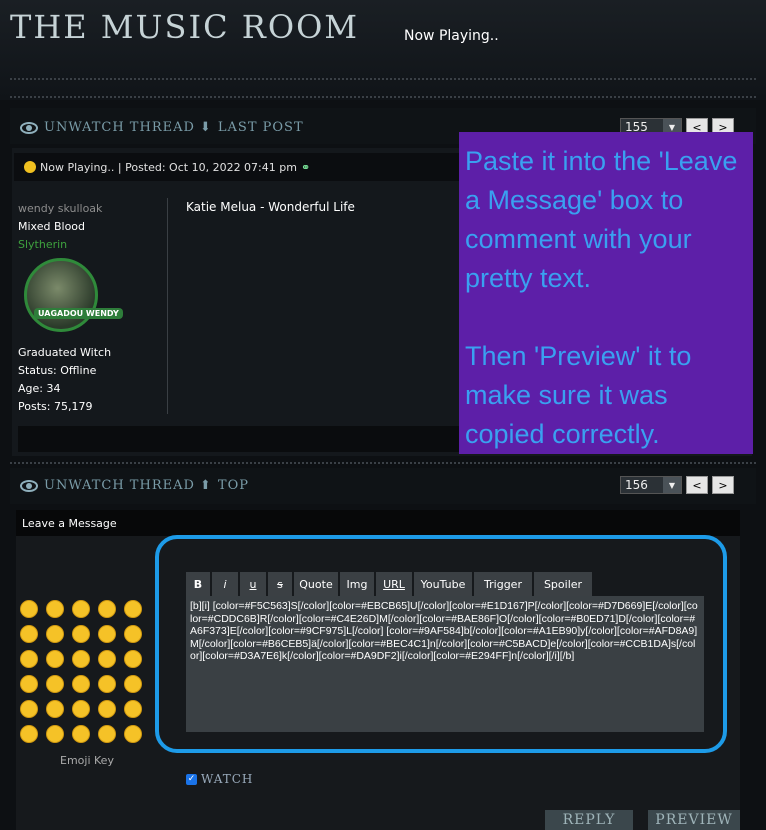  I want to click on up-arrow-icon: ⬆, so click(206, 485).